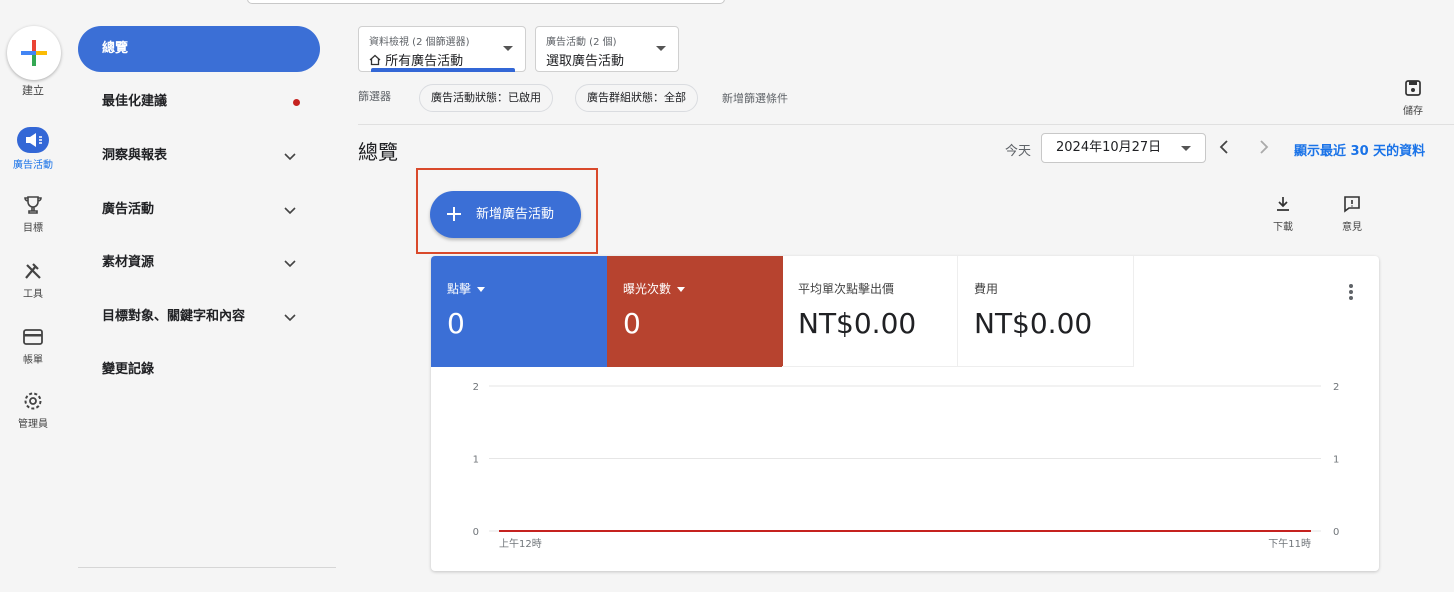 The image size is (1454, 592). Describe the element at coordinates (1352, 213) in the screenshot. I see `feedback-button: 意見` at that location.